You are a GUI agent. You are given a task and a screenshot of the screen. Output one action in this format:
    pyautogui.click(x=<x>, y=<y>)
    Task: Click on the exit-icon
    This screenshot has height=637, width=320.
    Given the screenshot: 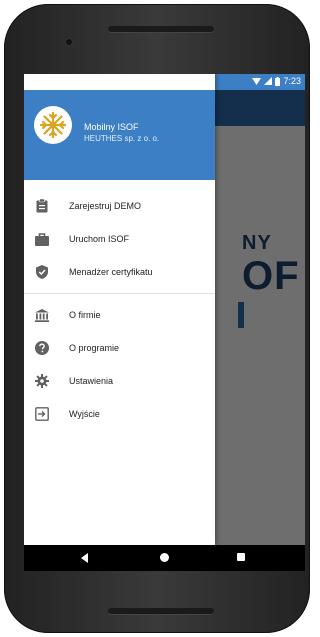 What is the action you would take?
    pyautogui.click(x=42, y=414)
    